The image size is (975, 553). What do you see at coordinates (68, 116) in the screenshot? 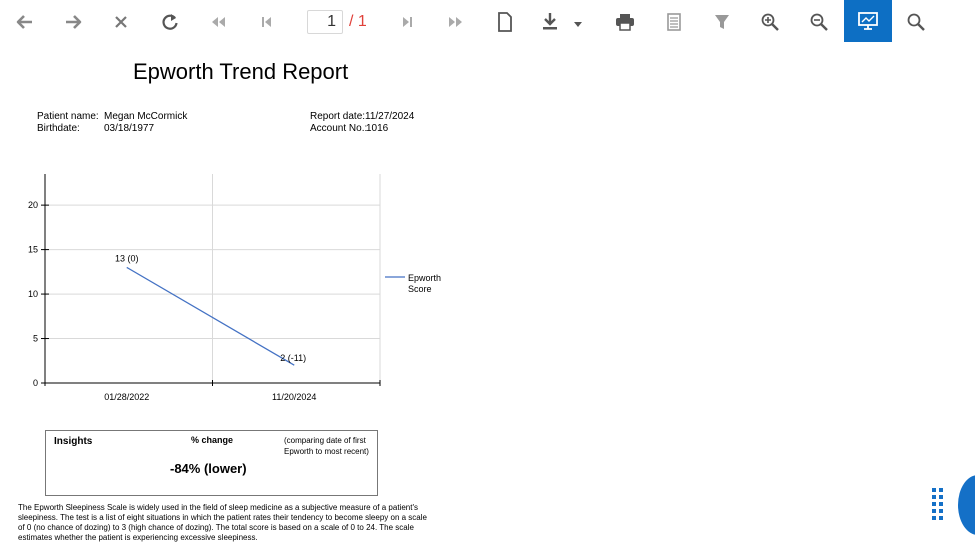
I see `patient-name-label: Patient name:` at bounding box center [68, 116].